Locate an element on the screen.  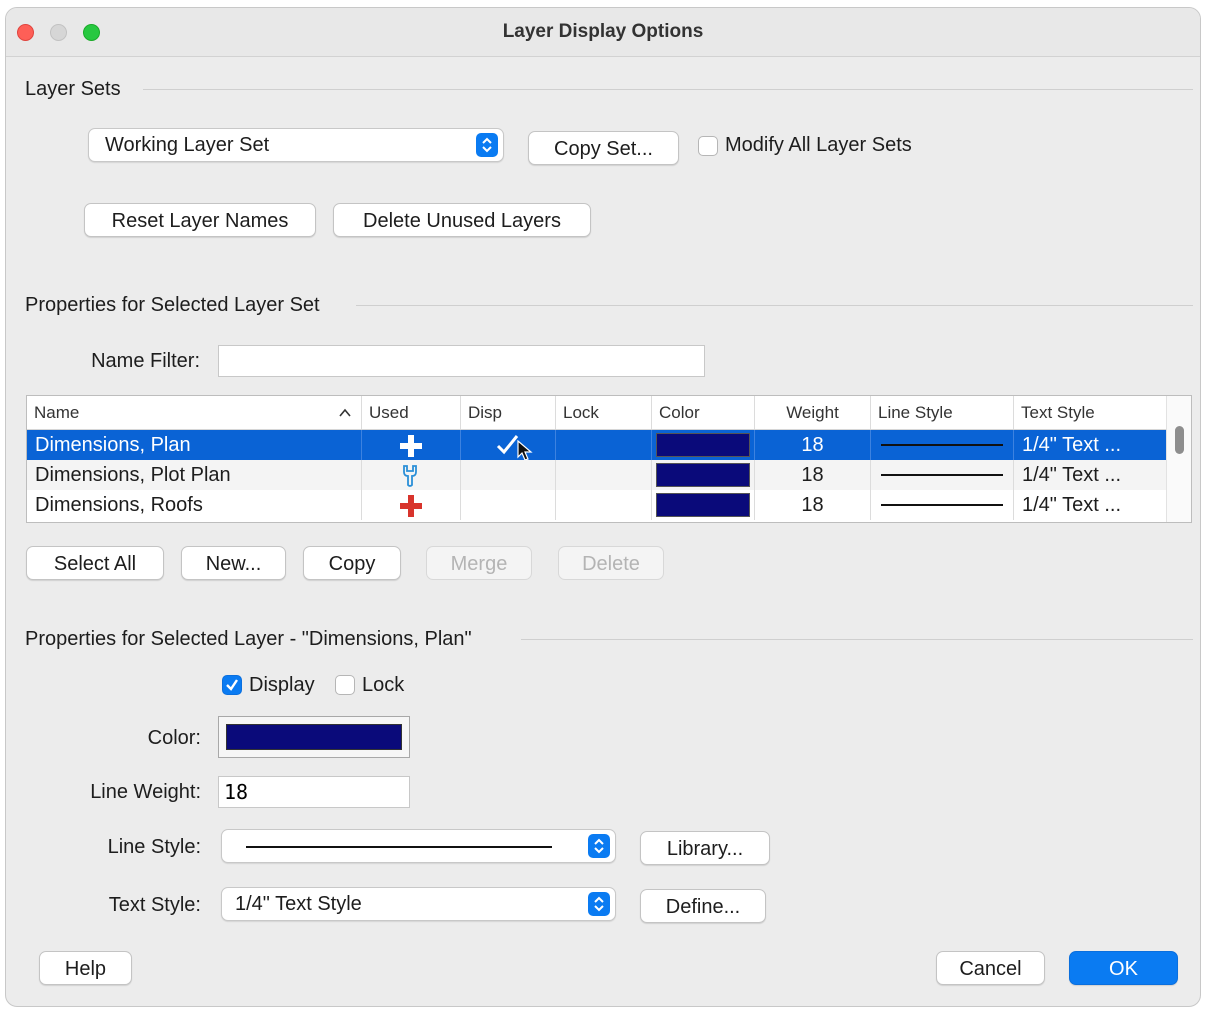
column-header-line-style: Line Style is located at coordinates (942, 412).